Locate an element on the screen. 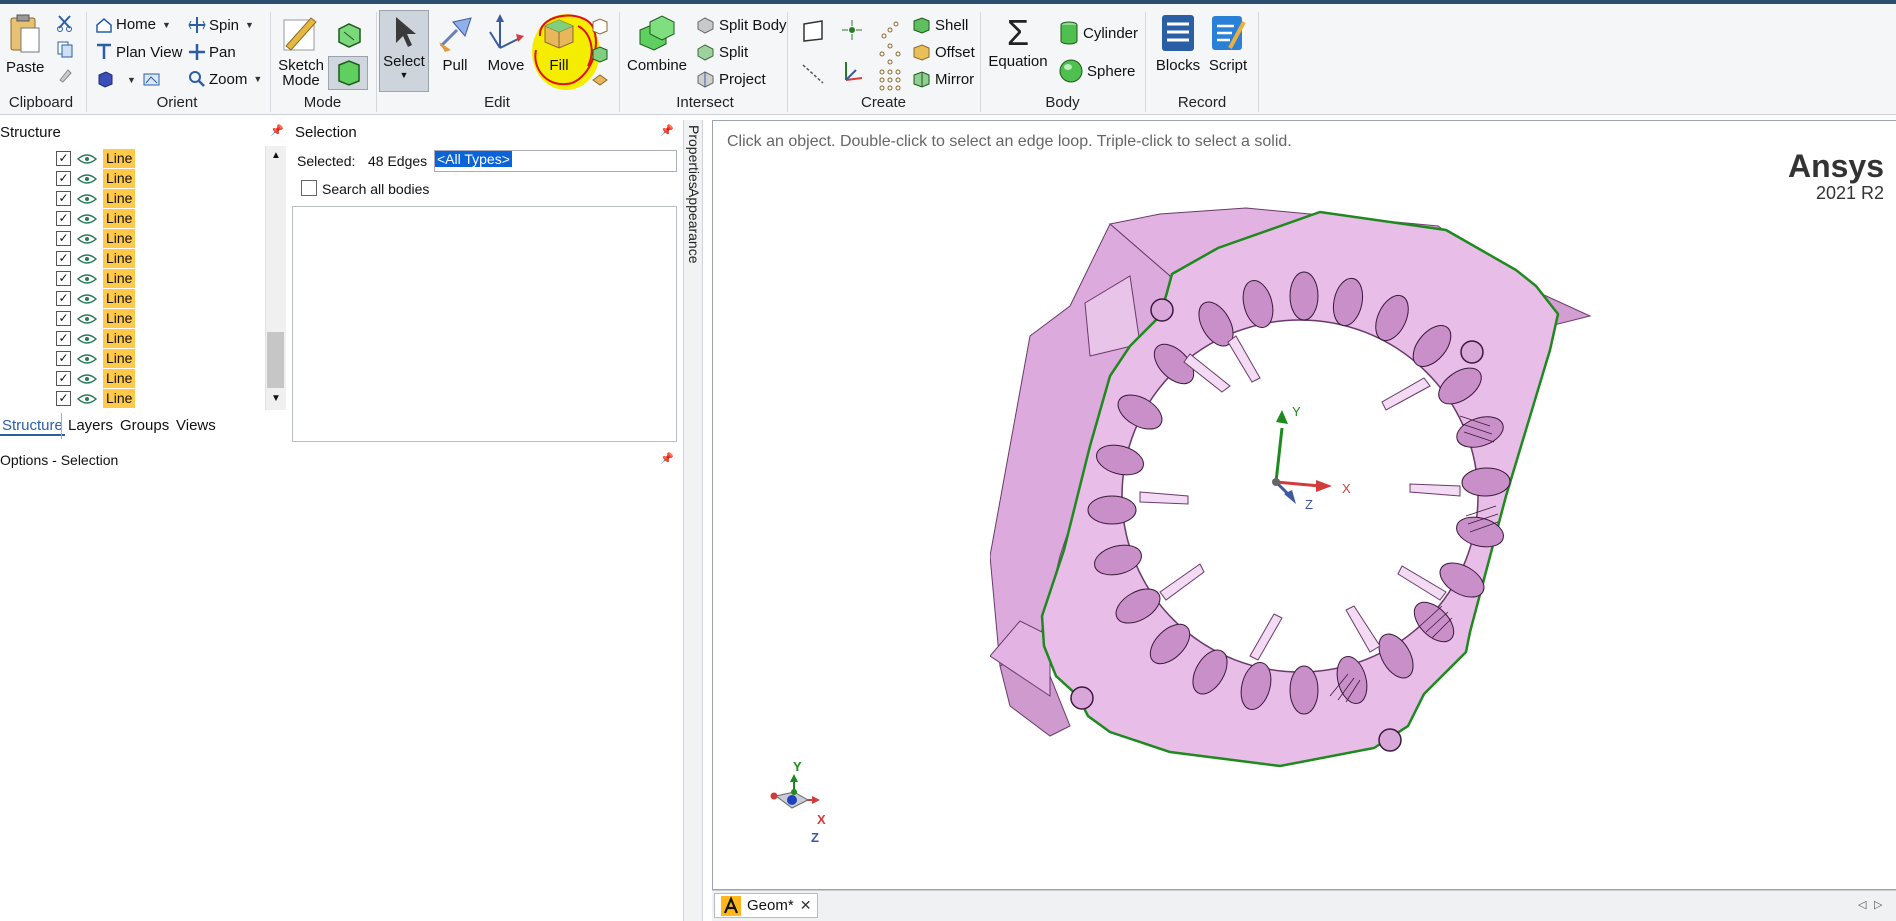 The width and height of the screenshot is (1896, 921). line-tool-icon is located at coordinates (813, 73).